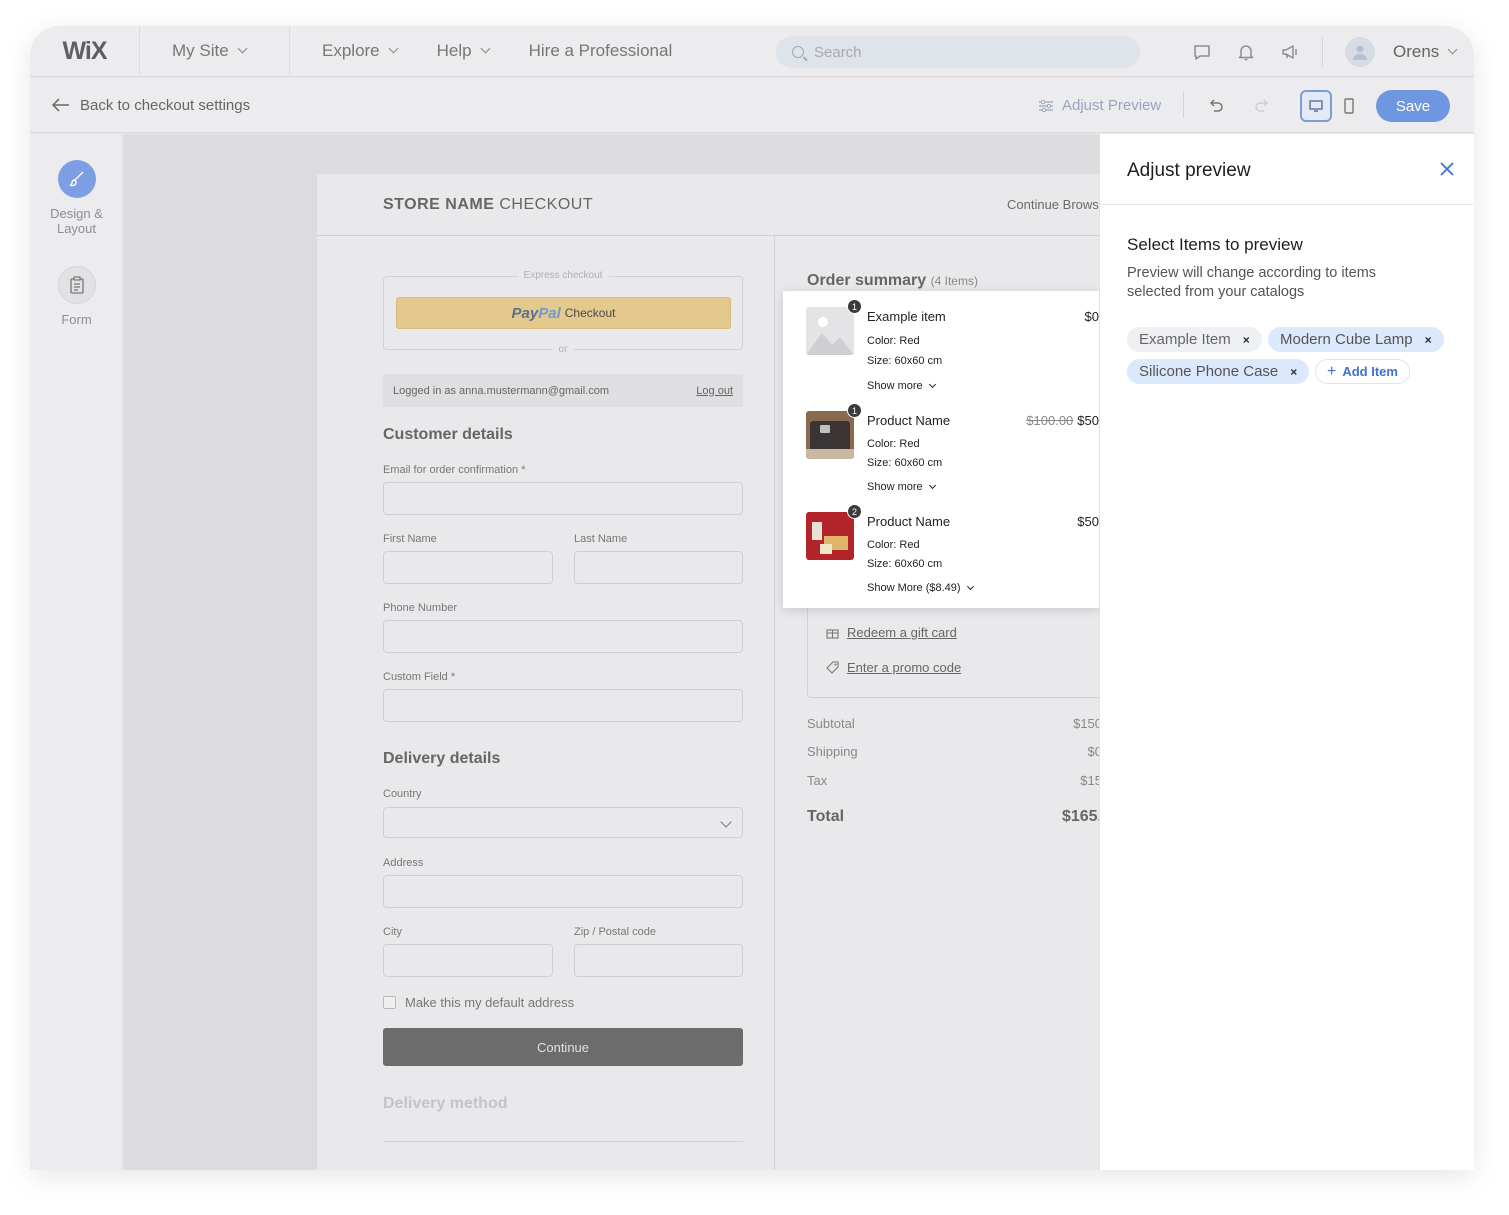 The height and width of the screenshot is (1215, 1509). I want to click on nav-help-label: Help, so click(454, 50).